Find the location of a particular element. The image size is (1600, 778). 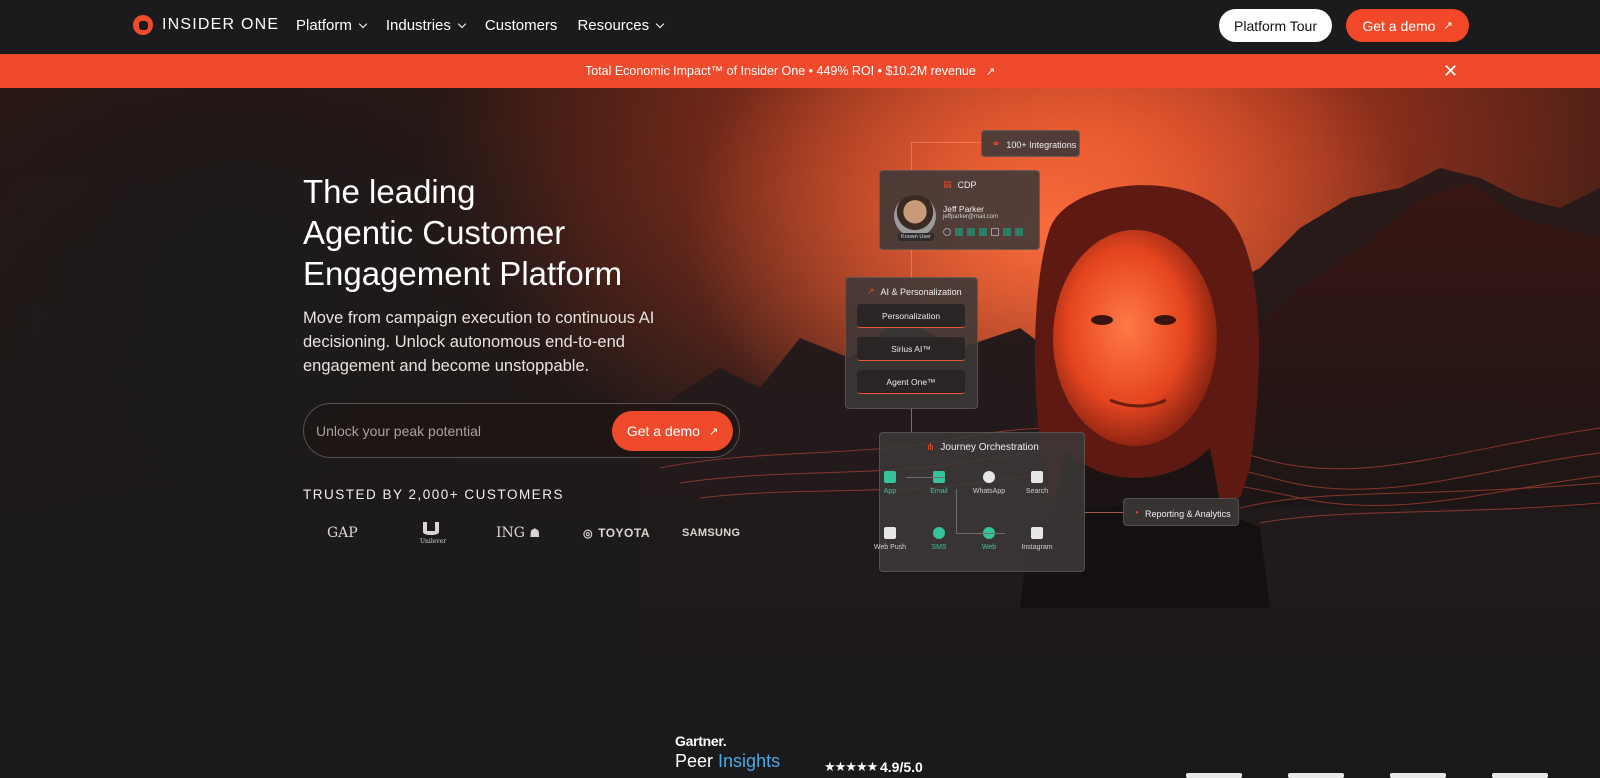

demo-signup-form: Get a demo ↗ is located at coordinates (521, 430).